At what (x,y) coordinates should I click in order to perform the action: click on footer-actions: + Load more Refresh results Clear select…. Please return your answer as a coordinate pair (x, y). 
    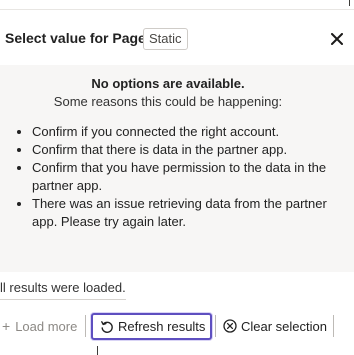
    Looking at the image, I should click on (177, 326).